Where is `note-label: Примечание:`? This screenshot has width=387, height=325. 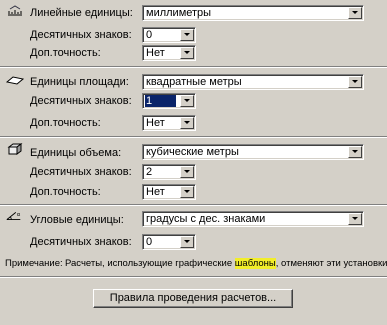 note-label: Примечание: is located at coordinates (34, 263).